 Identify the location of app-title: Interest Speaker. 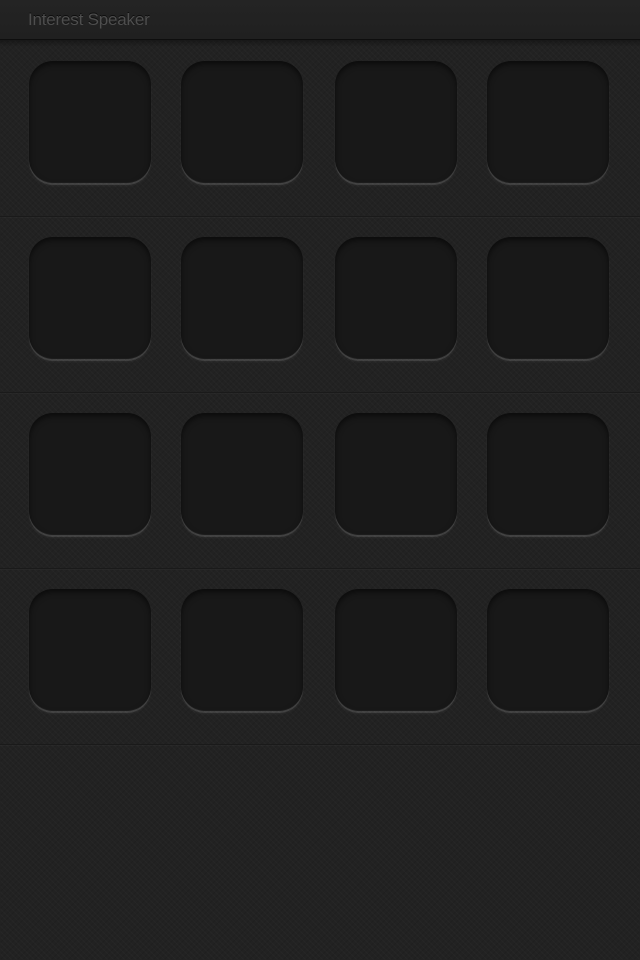
(89, 19).